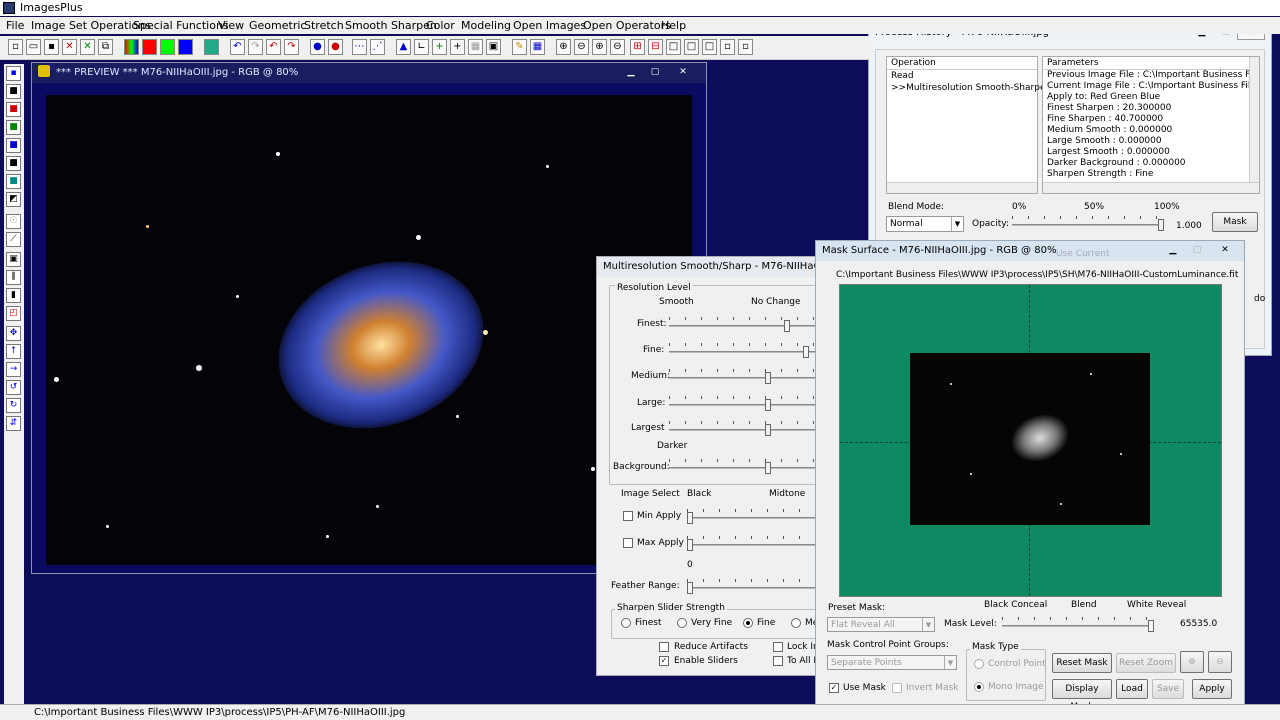  What do you see at coordinates (13, 199) in the screenshot?
I see `gray-layer-icon: ◩` at bounding box center [13, 199].